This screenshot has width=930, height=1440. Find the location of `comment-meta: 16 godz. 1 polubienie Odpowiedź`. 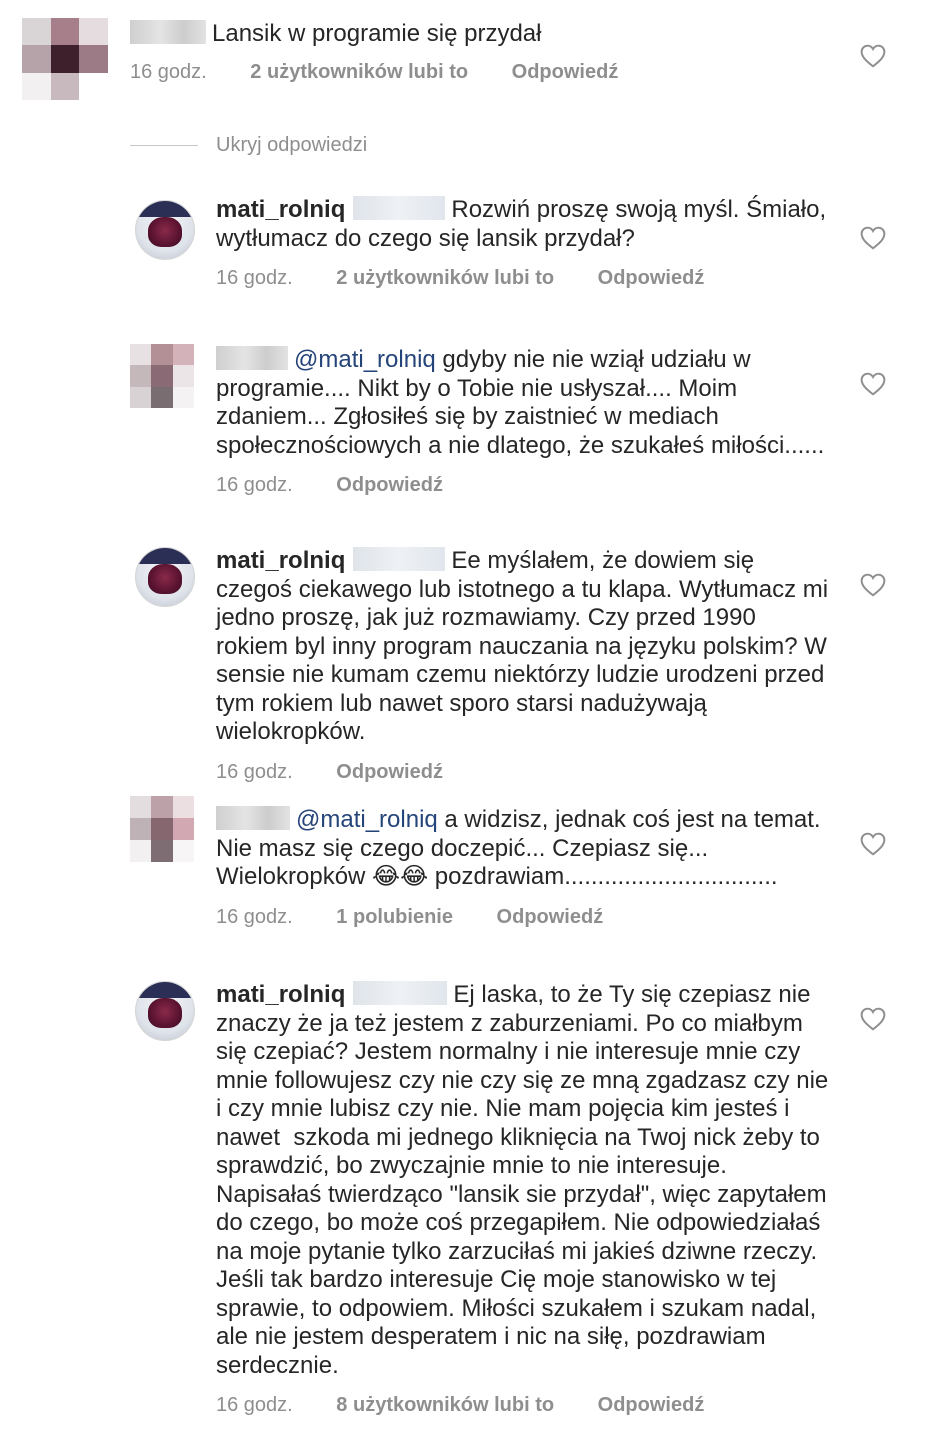

comment-meta: 16 godz. 1 polubienie Odpowiedź is located at coordinates (523, 917).